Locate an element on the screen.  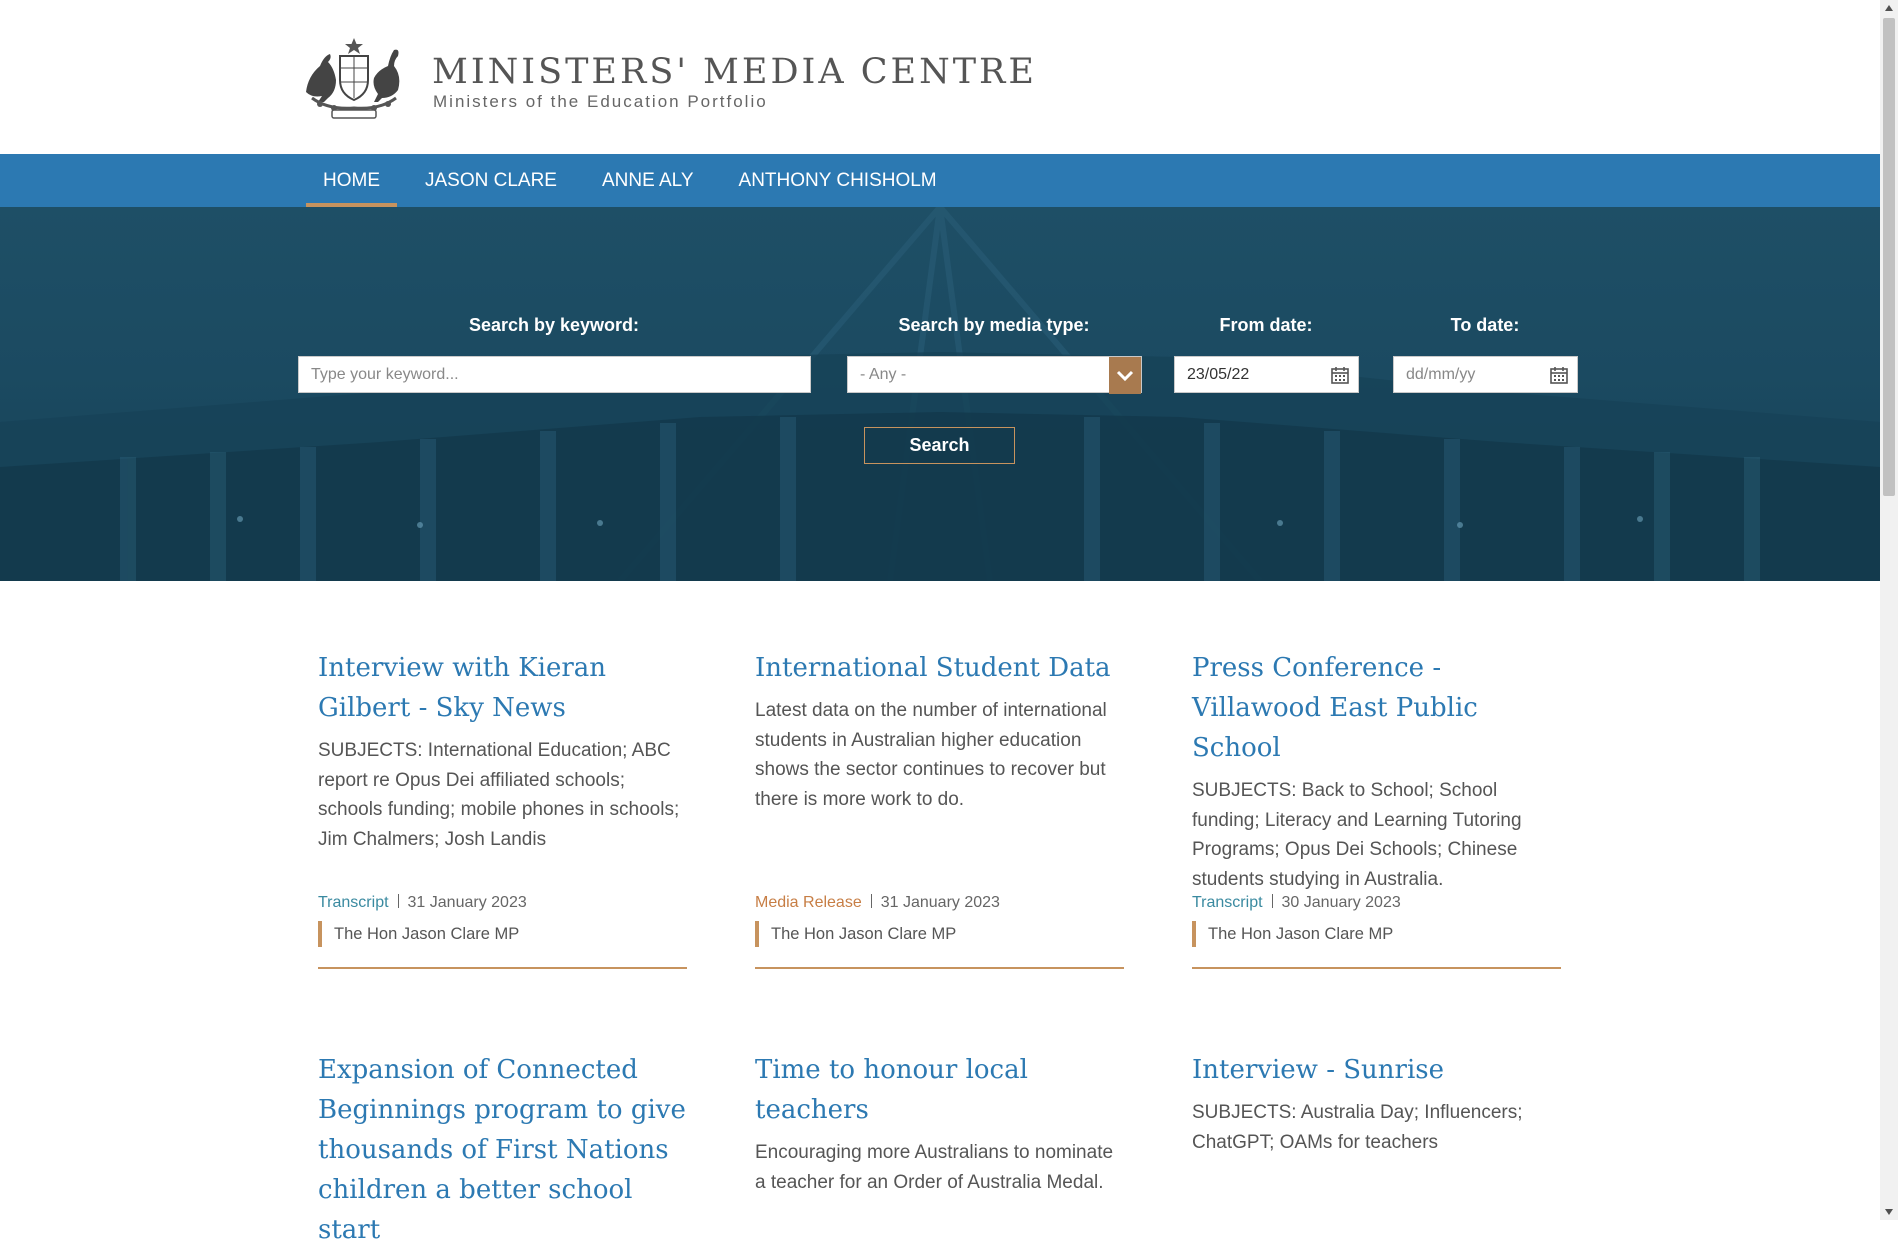
article-title: Interview with Kieran Gilbert - Sky News is located at coordinates (503, 688).